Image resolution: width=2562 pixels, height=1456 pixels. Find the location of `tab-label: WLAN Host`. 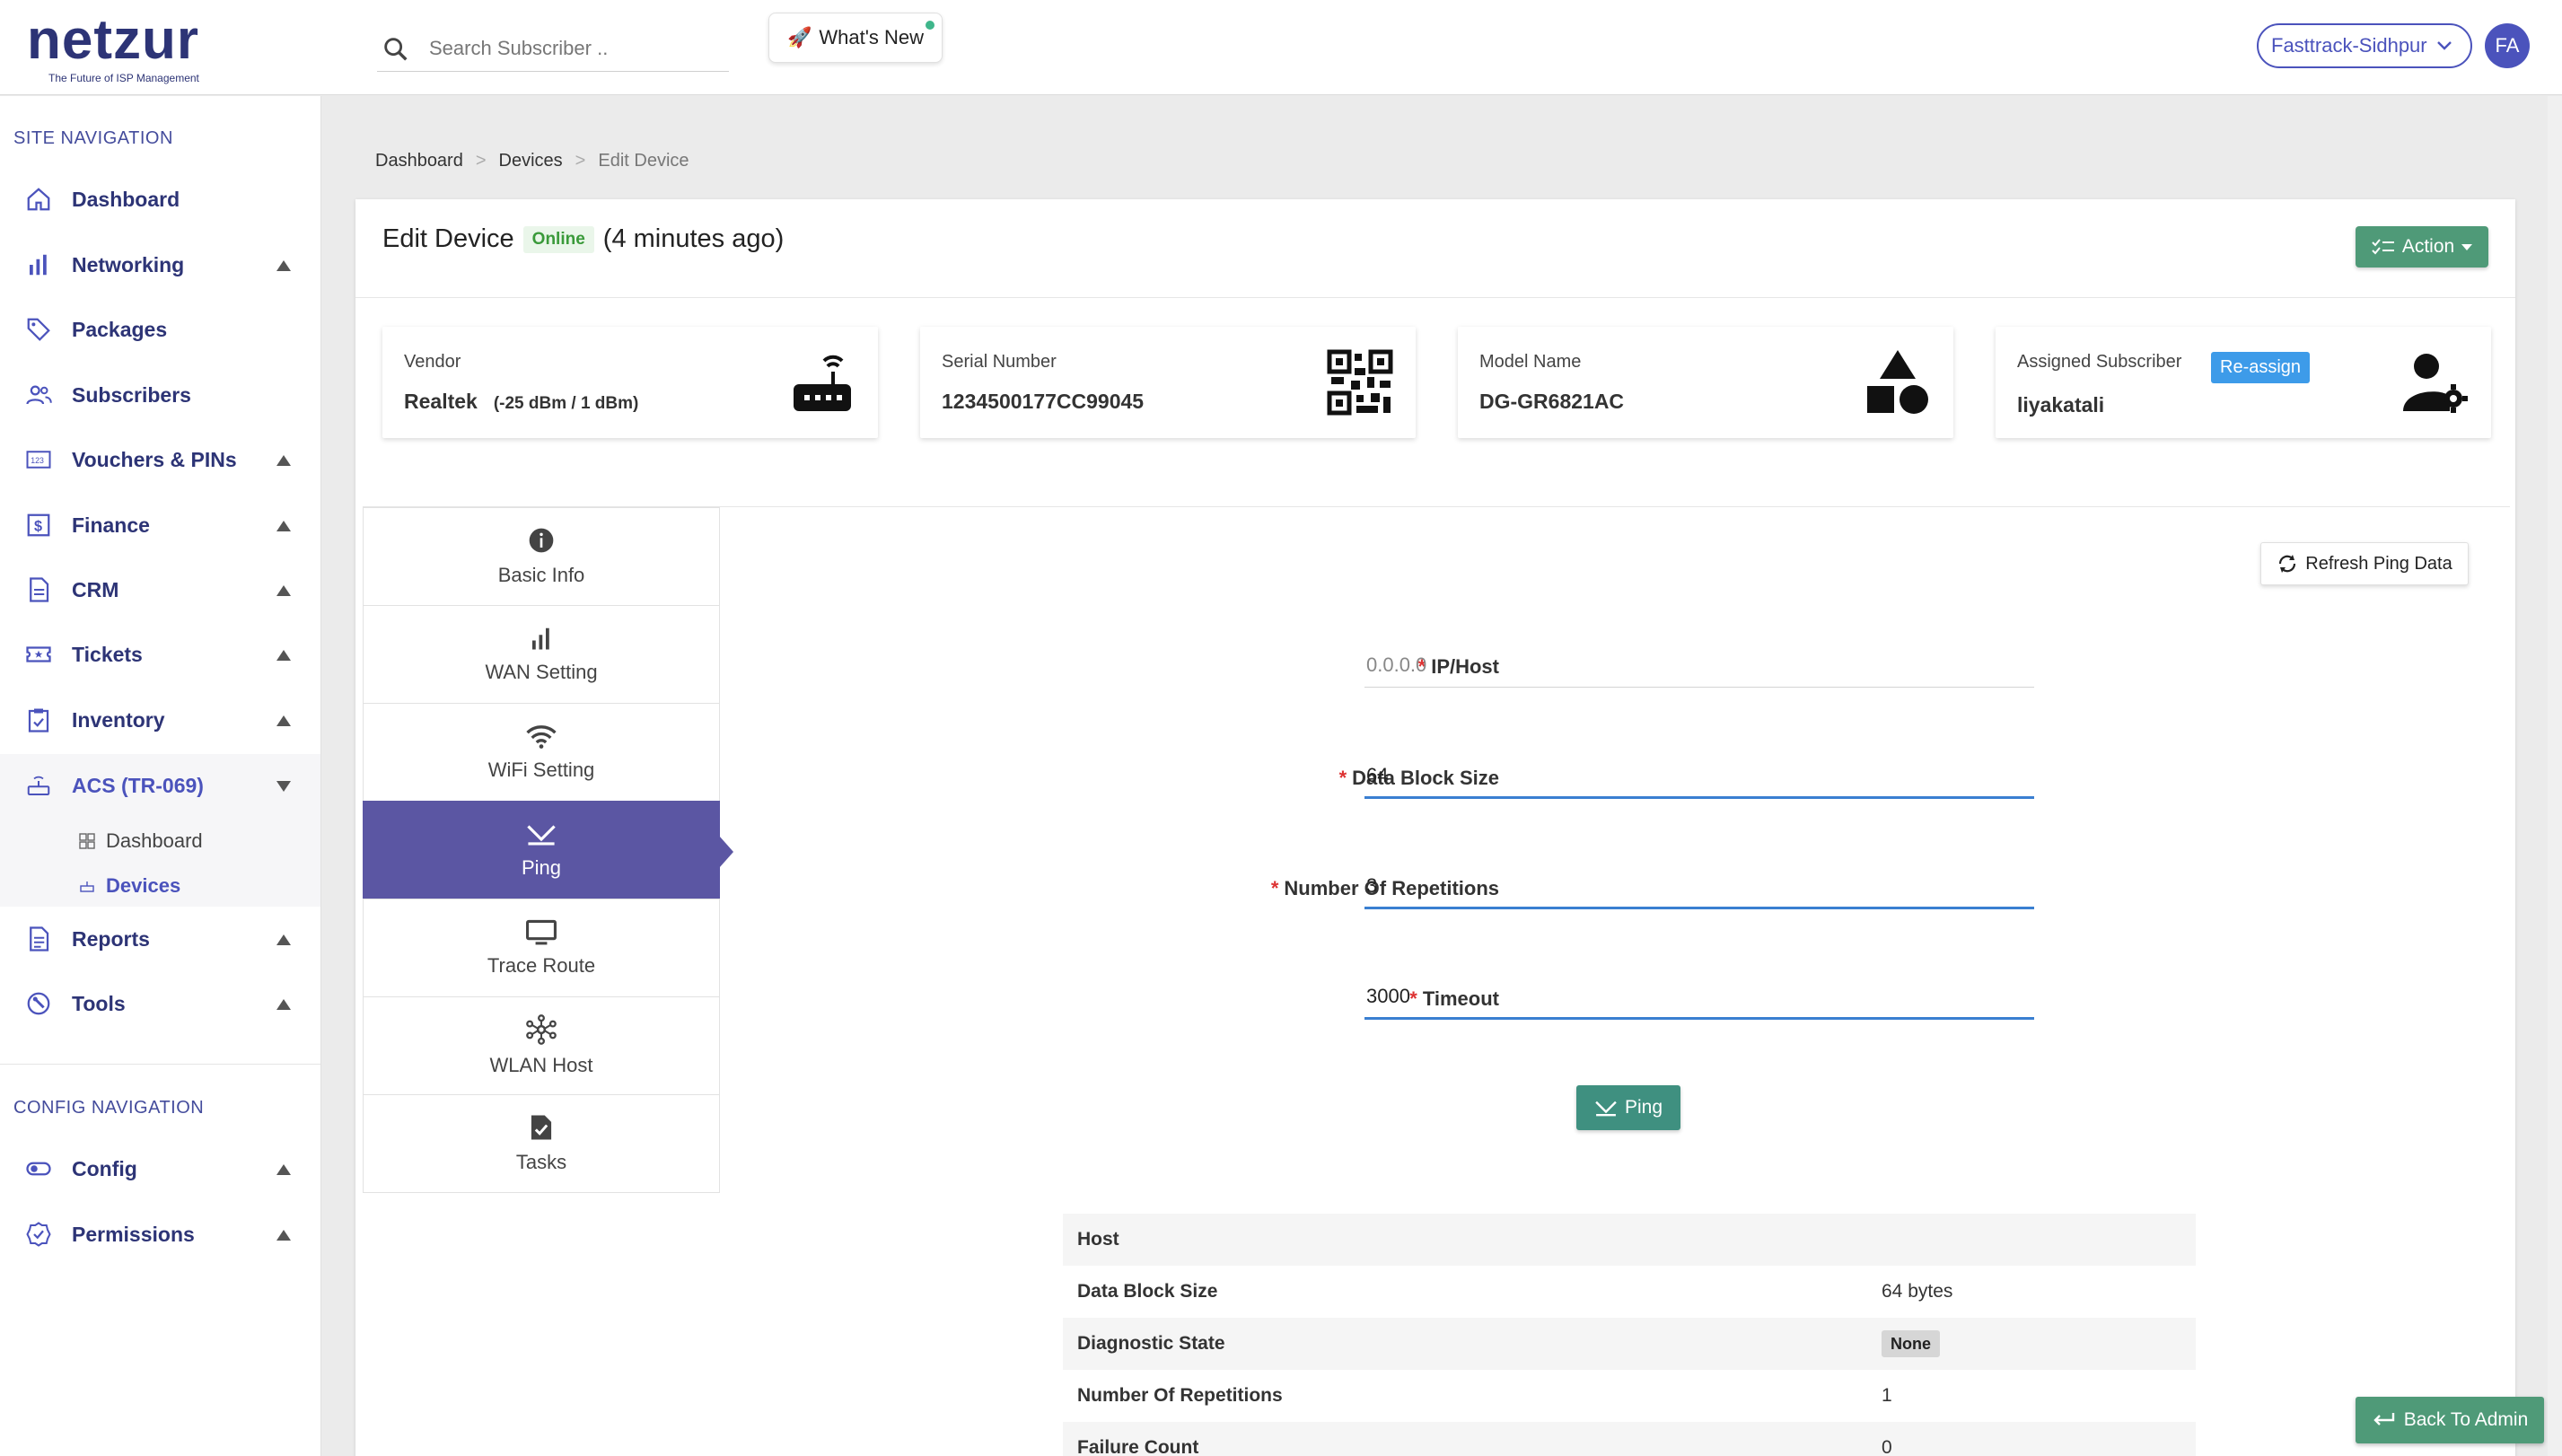

tab-label: WLAN Host is located at coordinates (541, 1065).